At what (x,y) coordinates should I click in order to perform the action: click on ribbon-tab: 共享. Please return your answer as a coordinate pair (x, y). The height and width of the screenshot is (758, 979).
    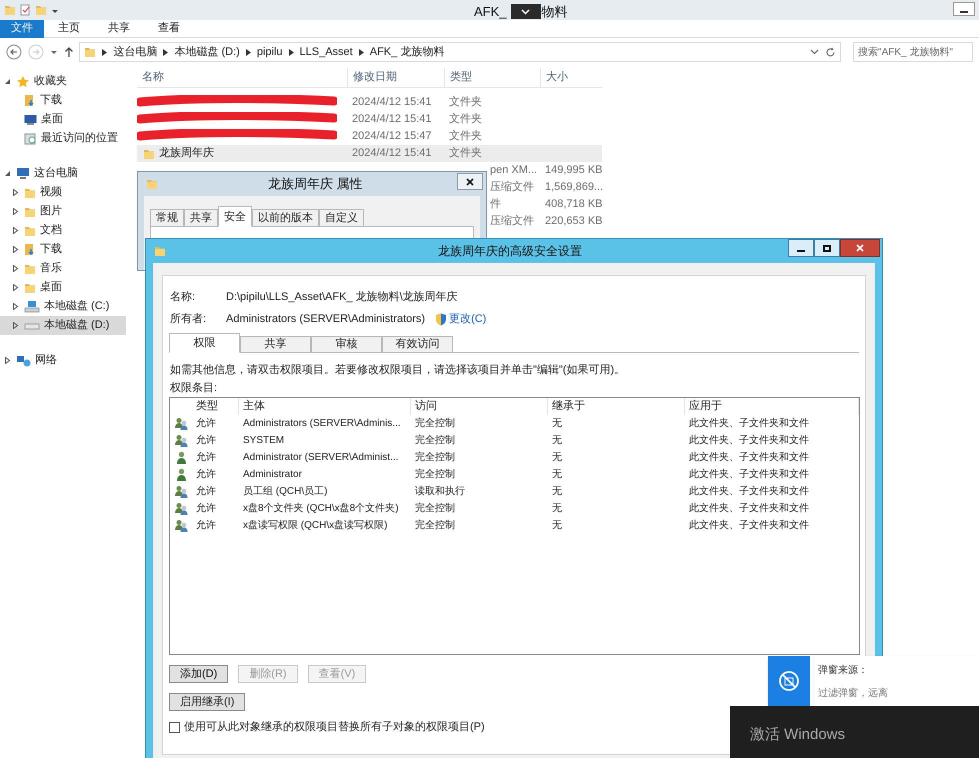
    Looking at the image, I should click on (119, 29).